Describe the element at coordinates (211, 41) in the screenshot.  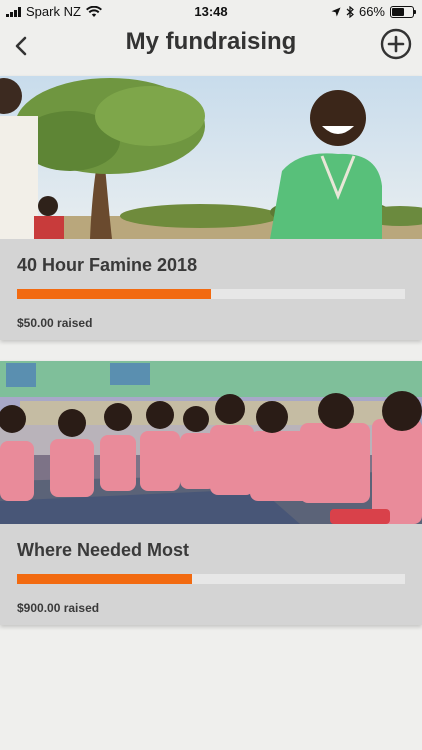
I see `page-title: My fundraising` at that location.